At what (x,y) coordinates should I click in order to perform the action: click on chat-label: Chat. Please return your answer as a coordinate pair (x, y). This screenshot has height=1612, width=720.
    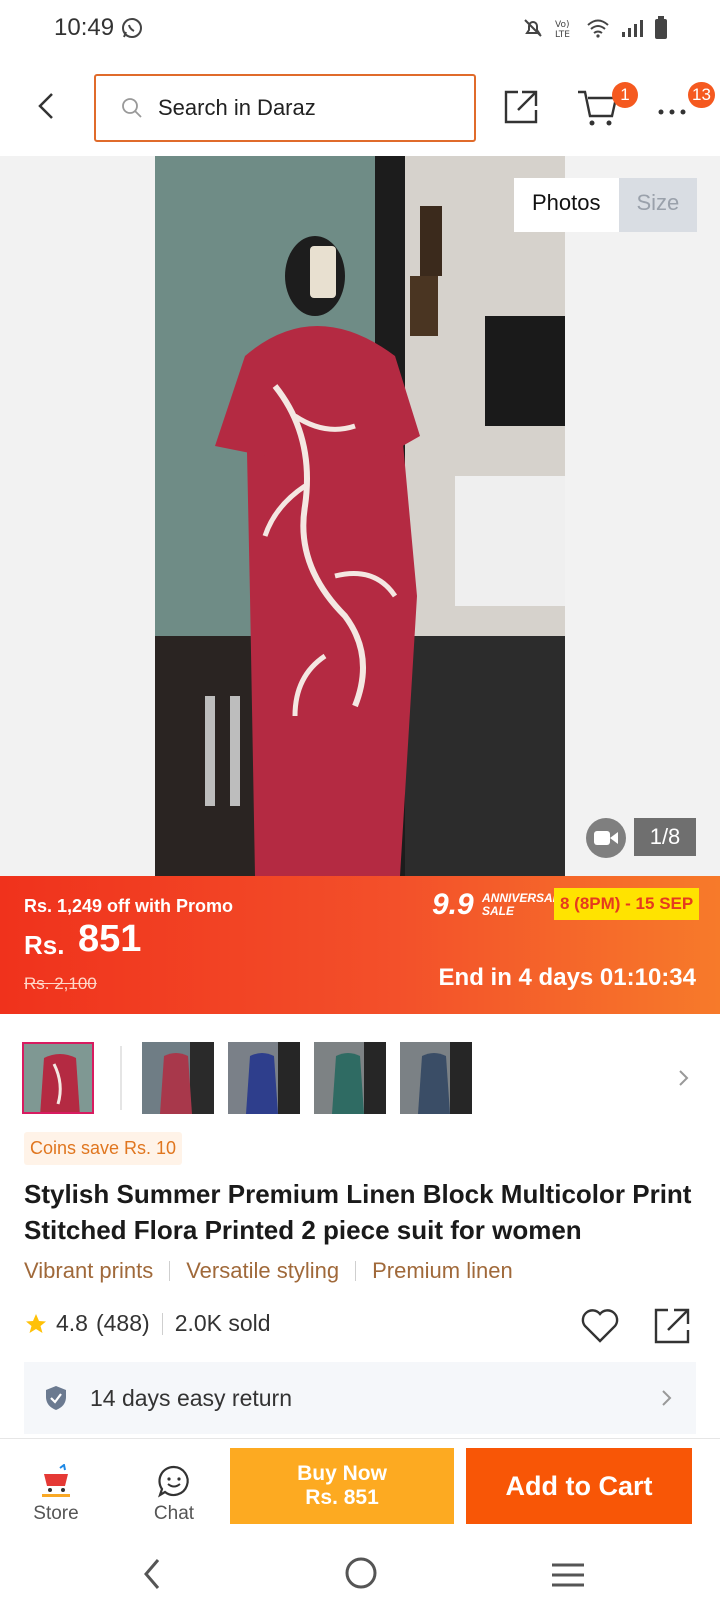
    Looking at the image, I should click on (174, 1513).